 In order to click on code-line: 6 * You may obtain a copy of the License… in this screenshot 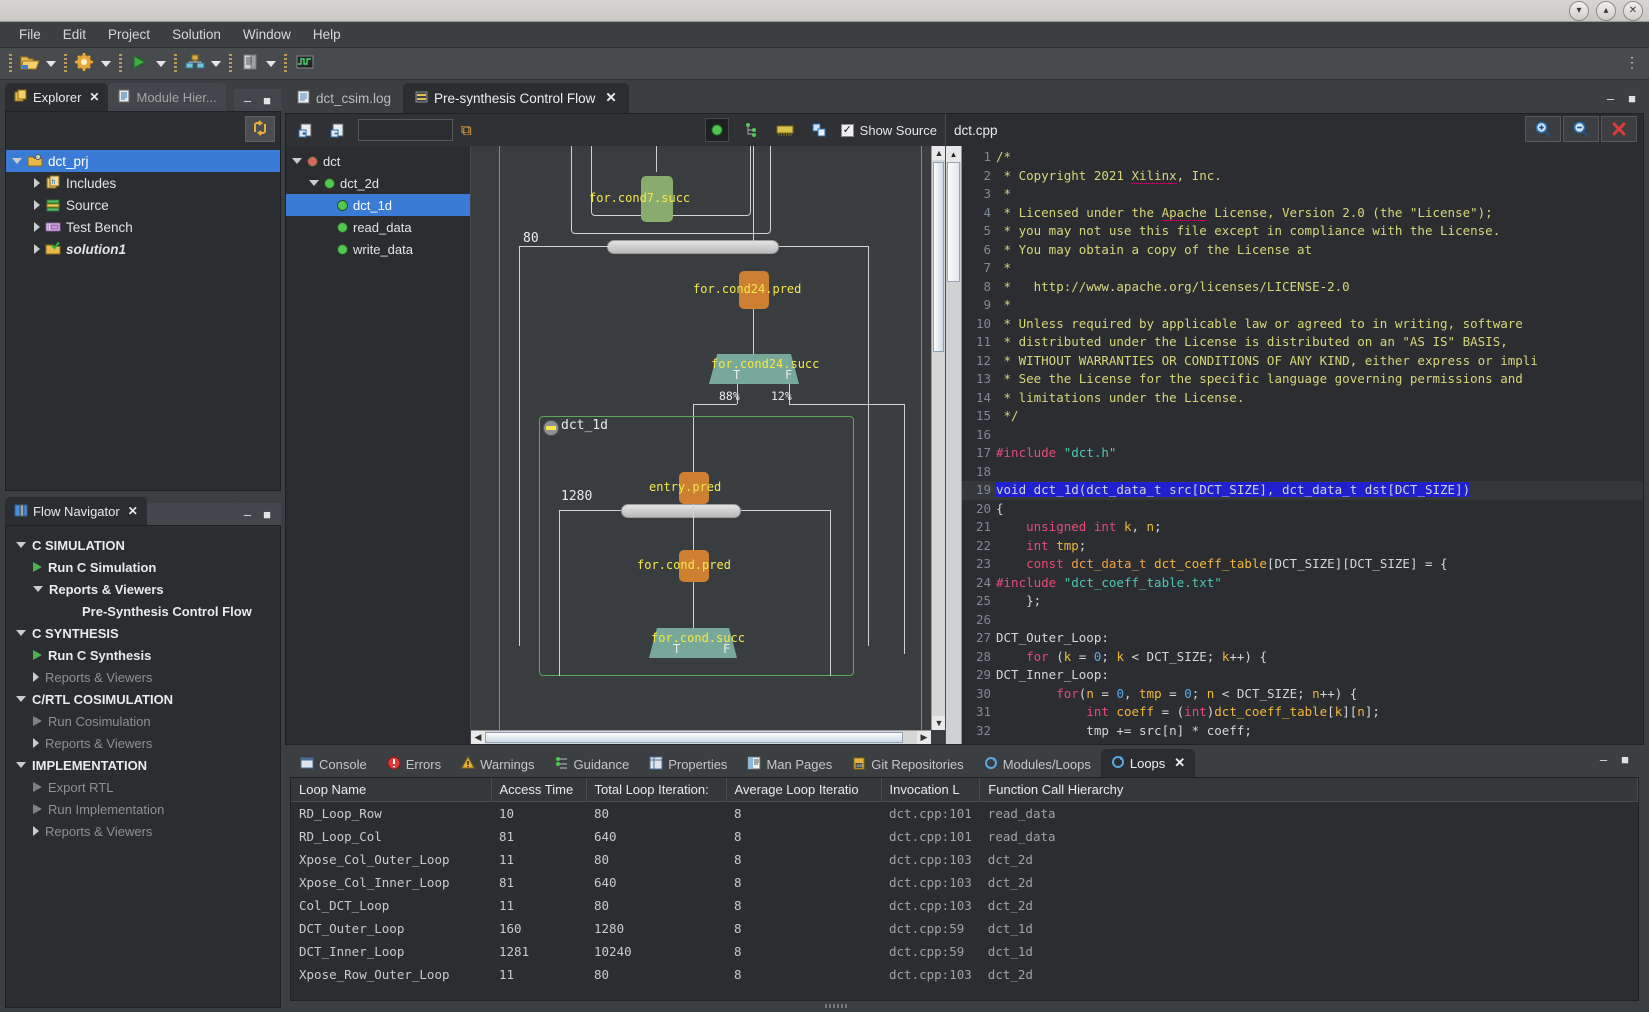, I will do `click(1302, 250)`.